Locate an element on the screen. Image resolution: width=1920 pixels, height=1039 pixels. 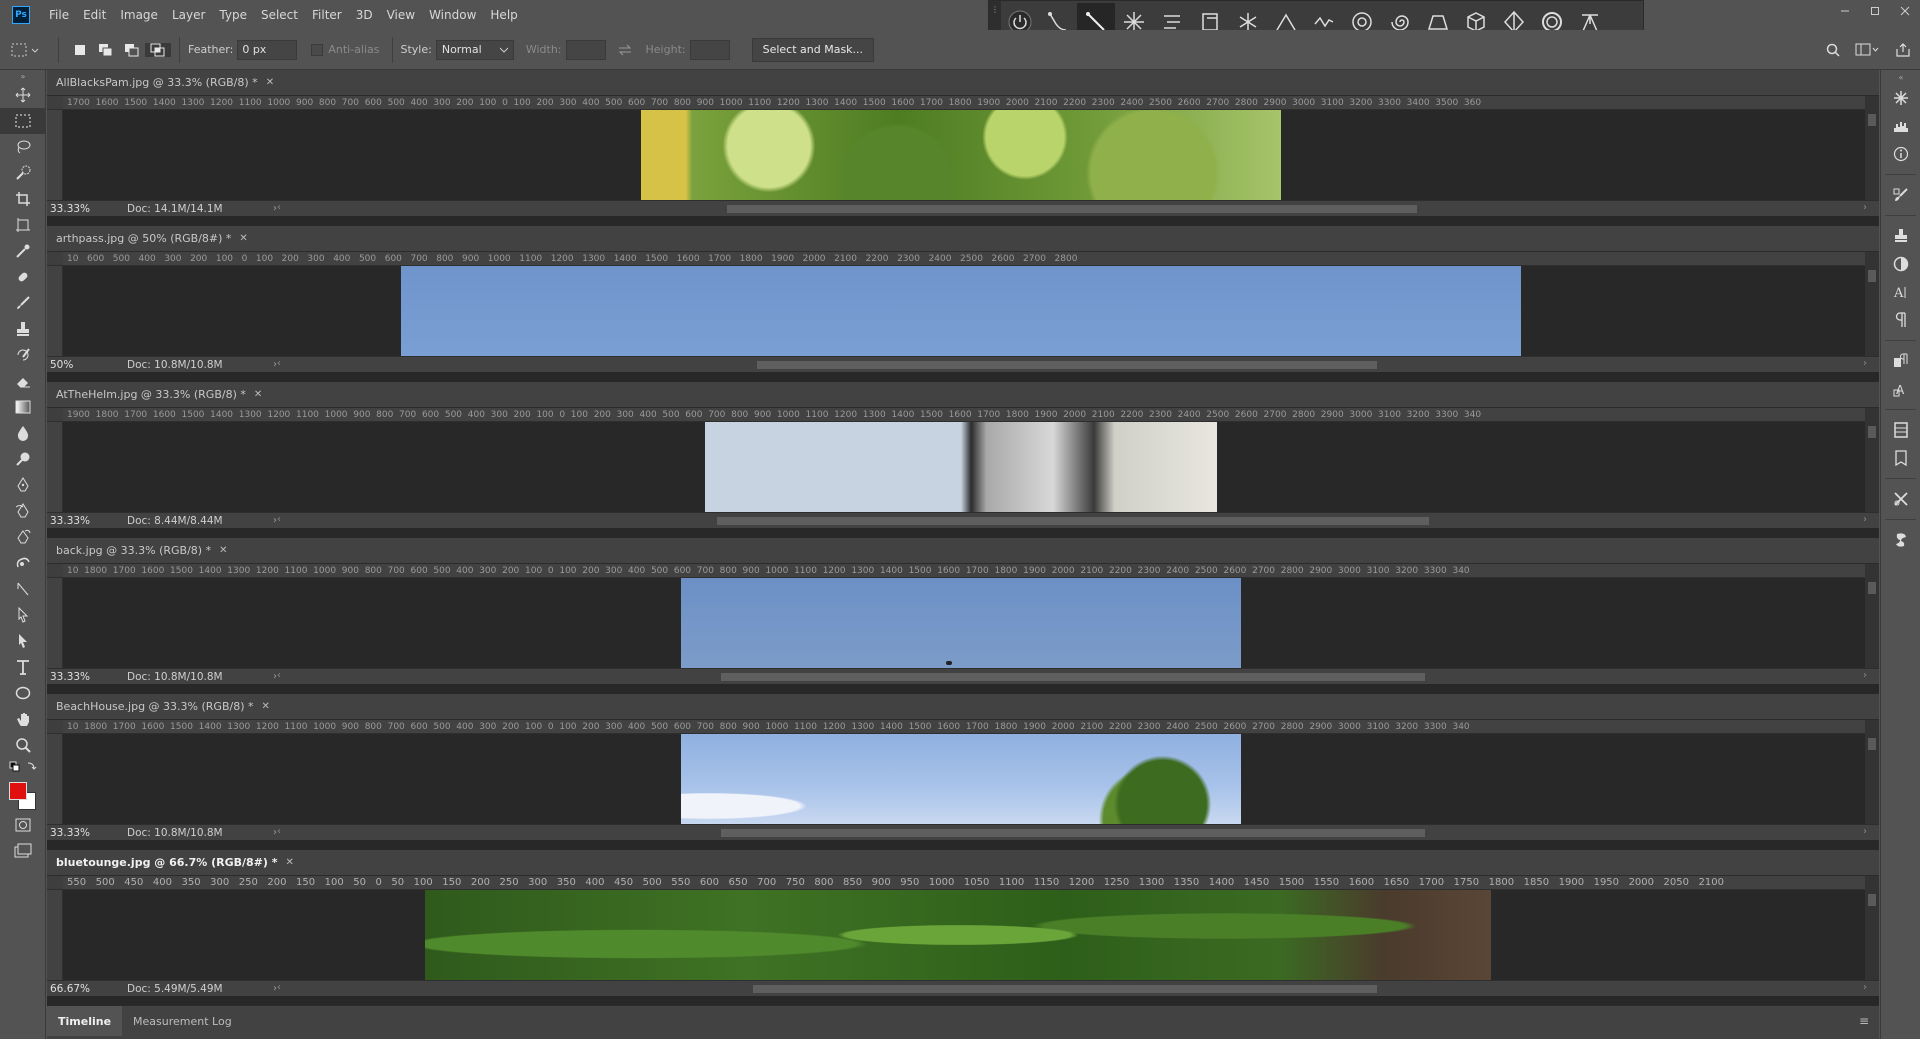
lasso-tool-icon is located at coordinates (23, 147).